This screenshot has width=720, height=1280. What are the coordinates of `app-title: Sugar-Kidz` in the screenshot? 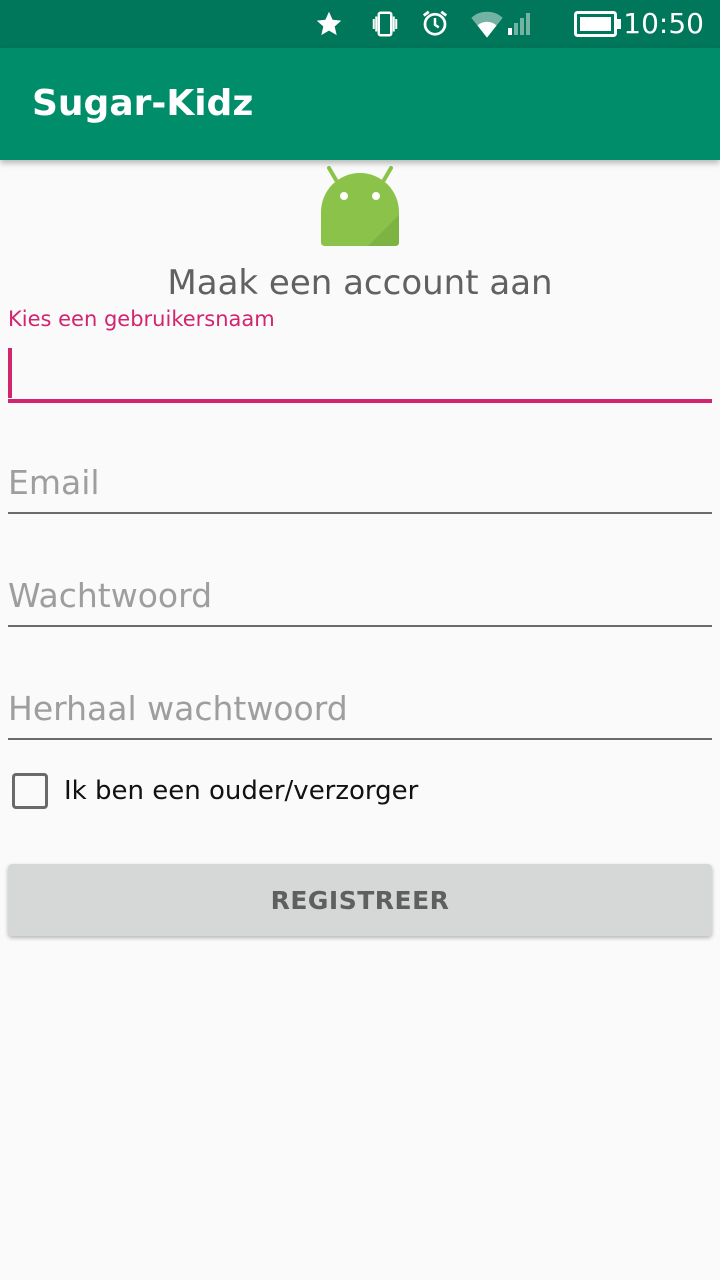 It's located at (143, 103).